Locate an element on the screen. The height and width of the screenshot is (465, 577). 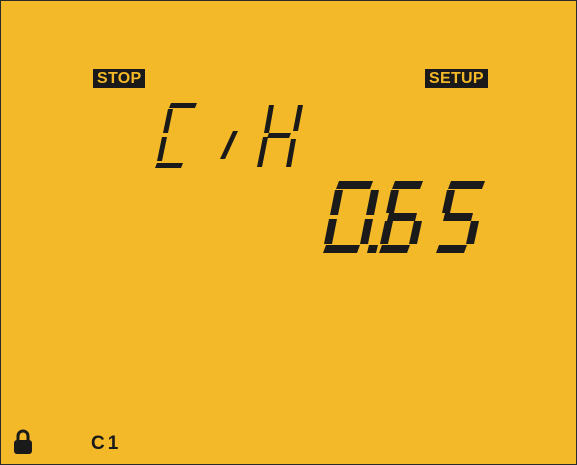
digit-6-middle is located at coordinates (402, 217).